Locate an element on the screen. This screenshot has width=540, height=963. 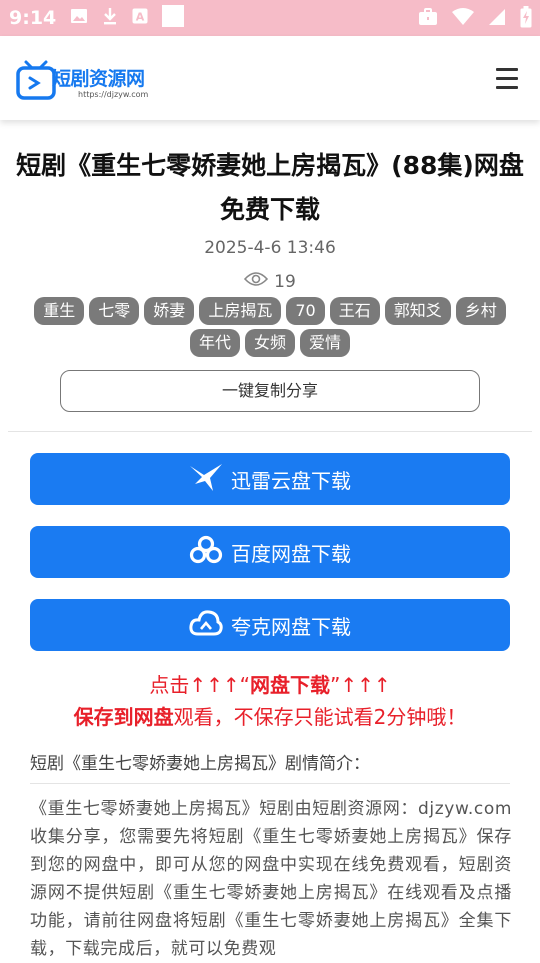
baidu-download-button: 百度网盘下载 is located at coordinates (270, 552).